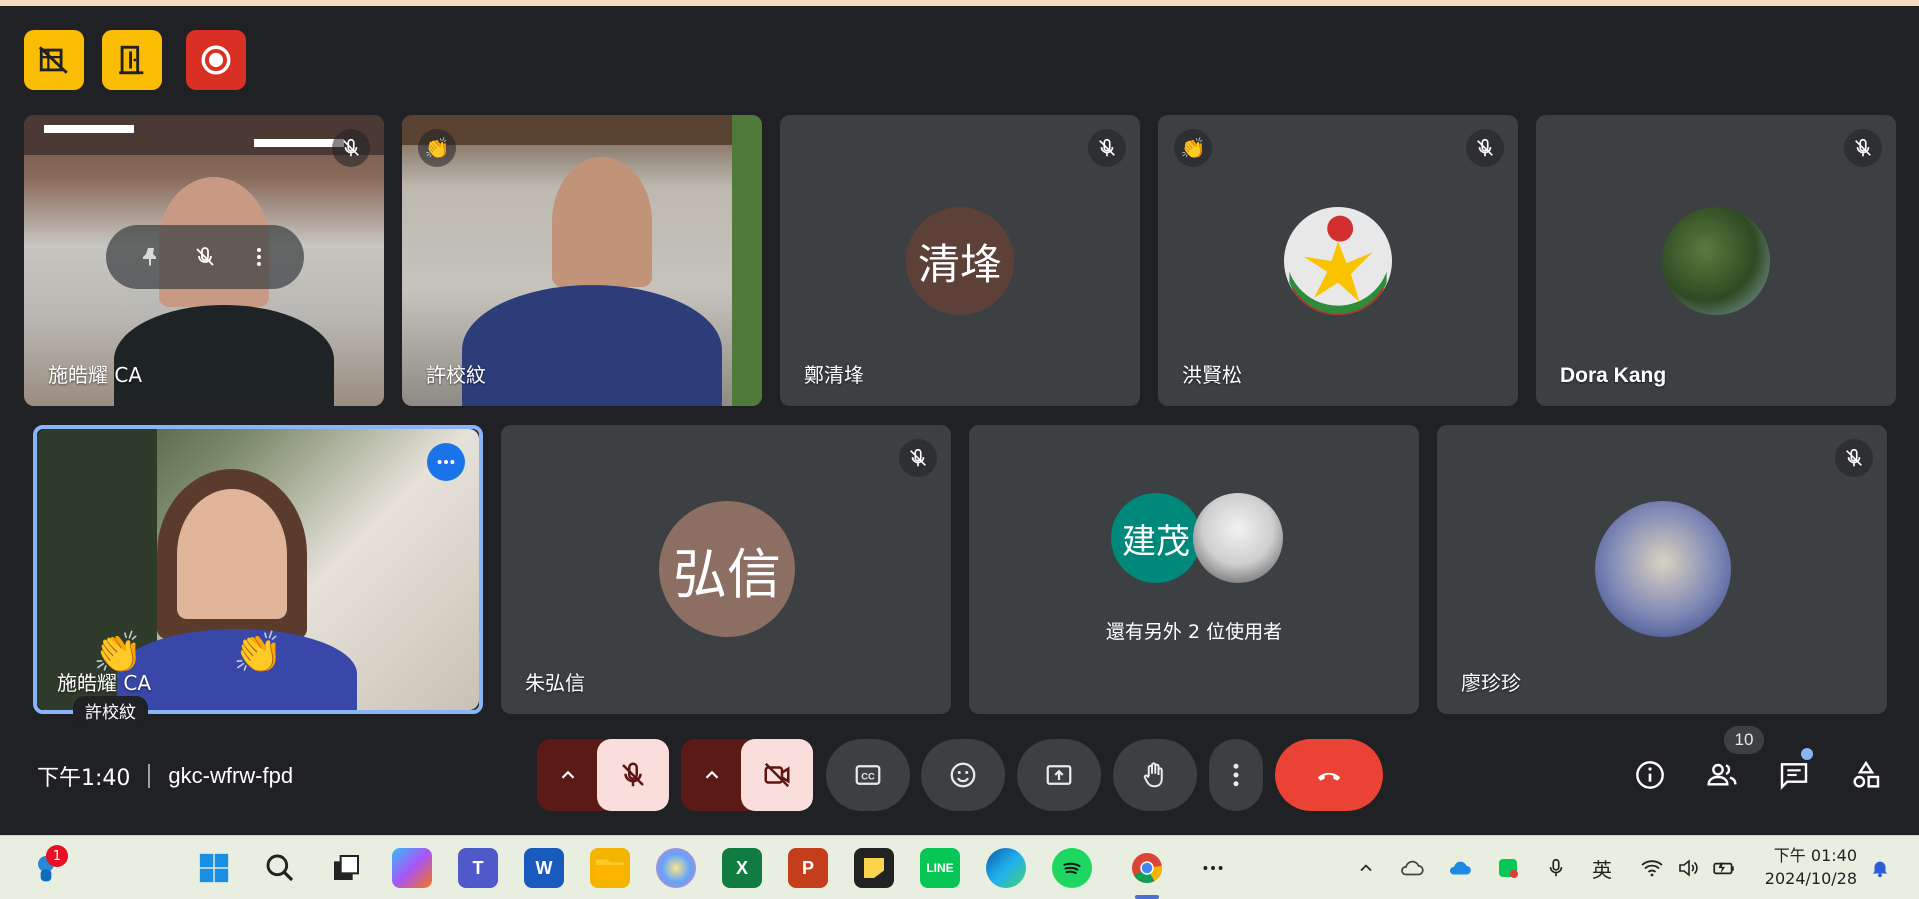  I want to click on powerpoint-icon: P, so click(808, 868).